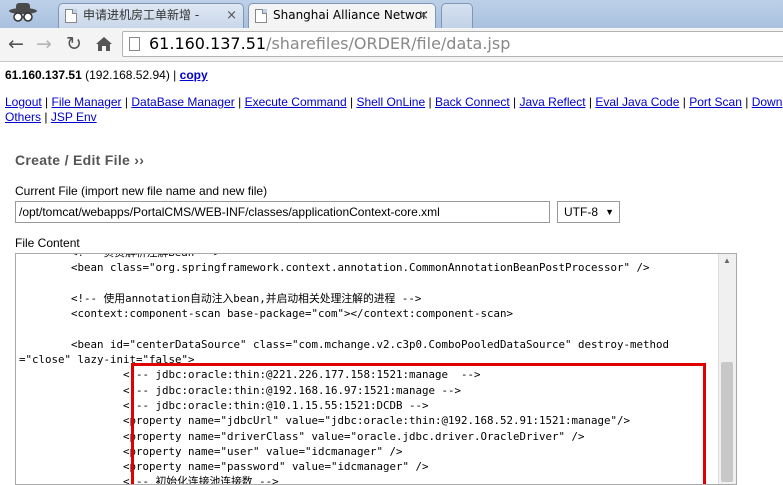 The image size is (783, 485). What do you see at coordinates (208, 43) in the screenshot?
I see `address-host: 61.160.137.51` at bounding box center [208, 43].